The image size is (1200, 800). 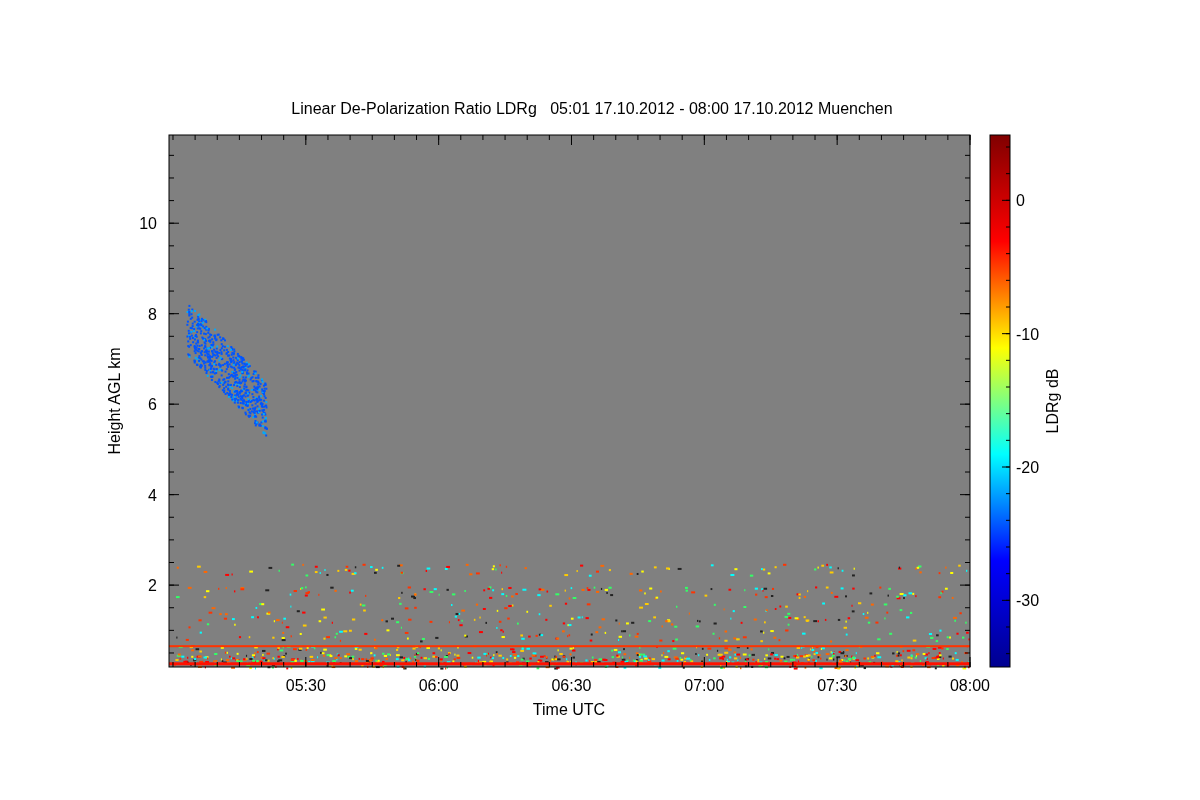 What do you see at coordinates (592, 108) in the screenshot?
I see `chart-title: Linear De-Polarization Ratio LDRg 05:01 17.10.2012 - 08:00 17.10.2012 Muenchen` at bounding box center [592, 108].